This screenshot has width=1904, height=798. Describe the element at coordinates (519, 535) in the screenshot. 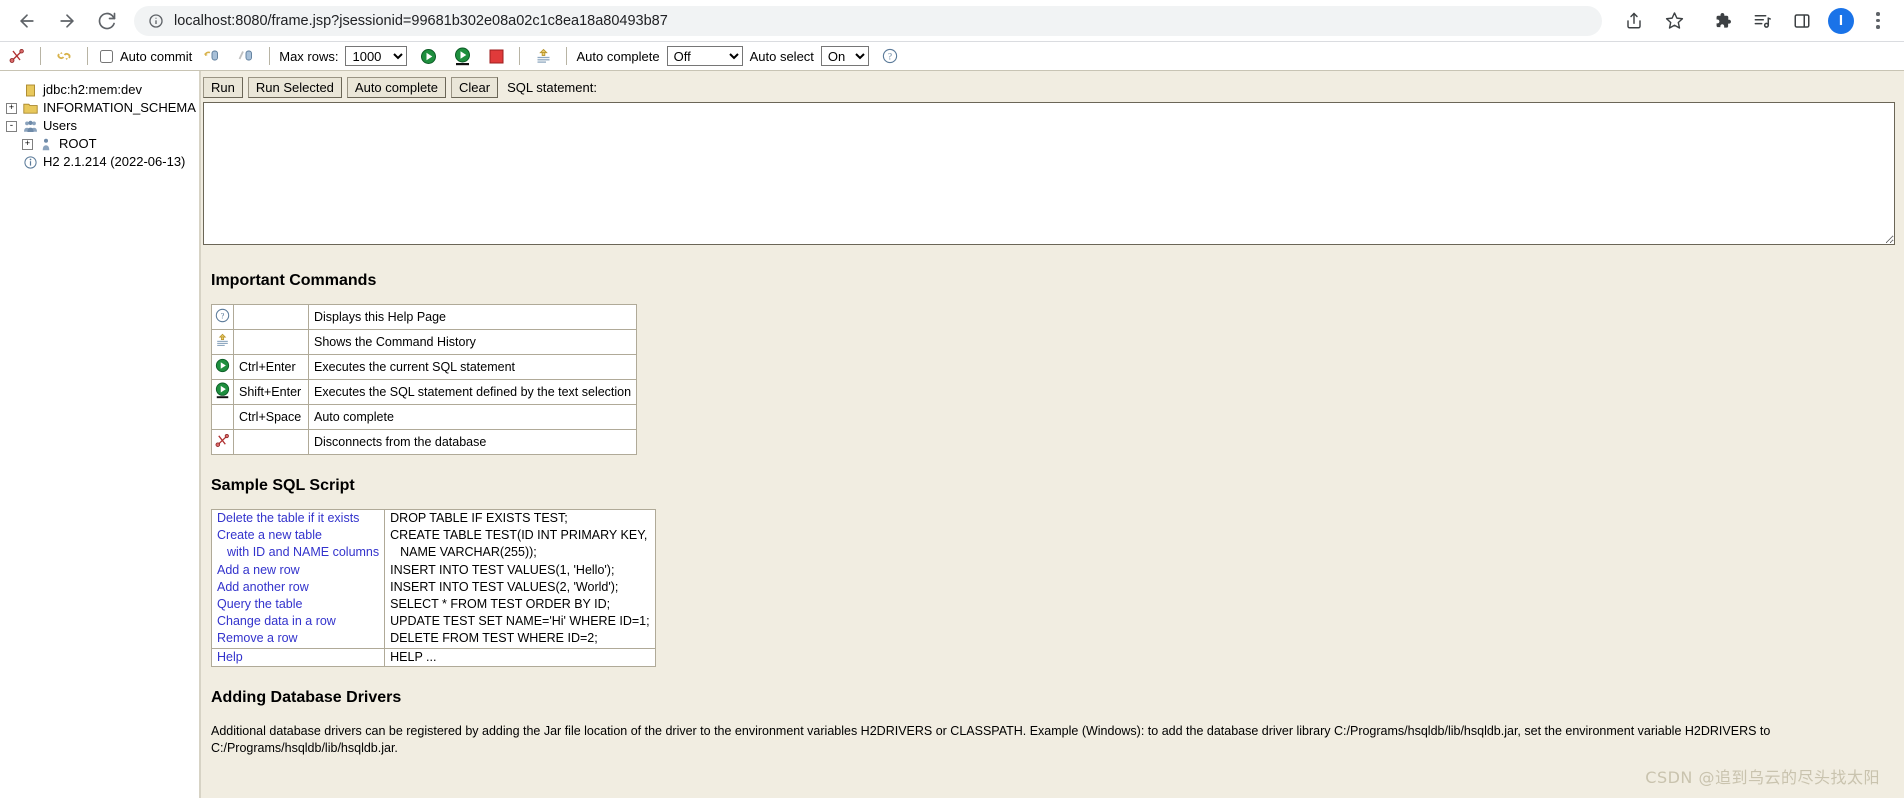

I see `sql-line: CREATE TABLE TEST(ID INT PRIMARY KEY,` at that location.